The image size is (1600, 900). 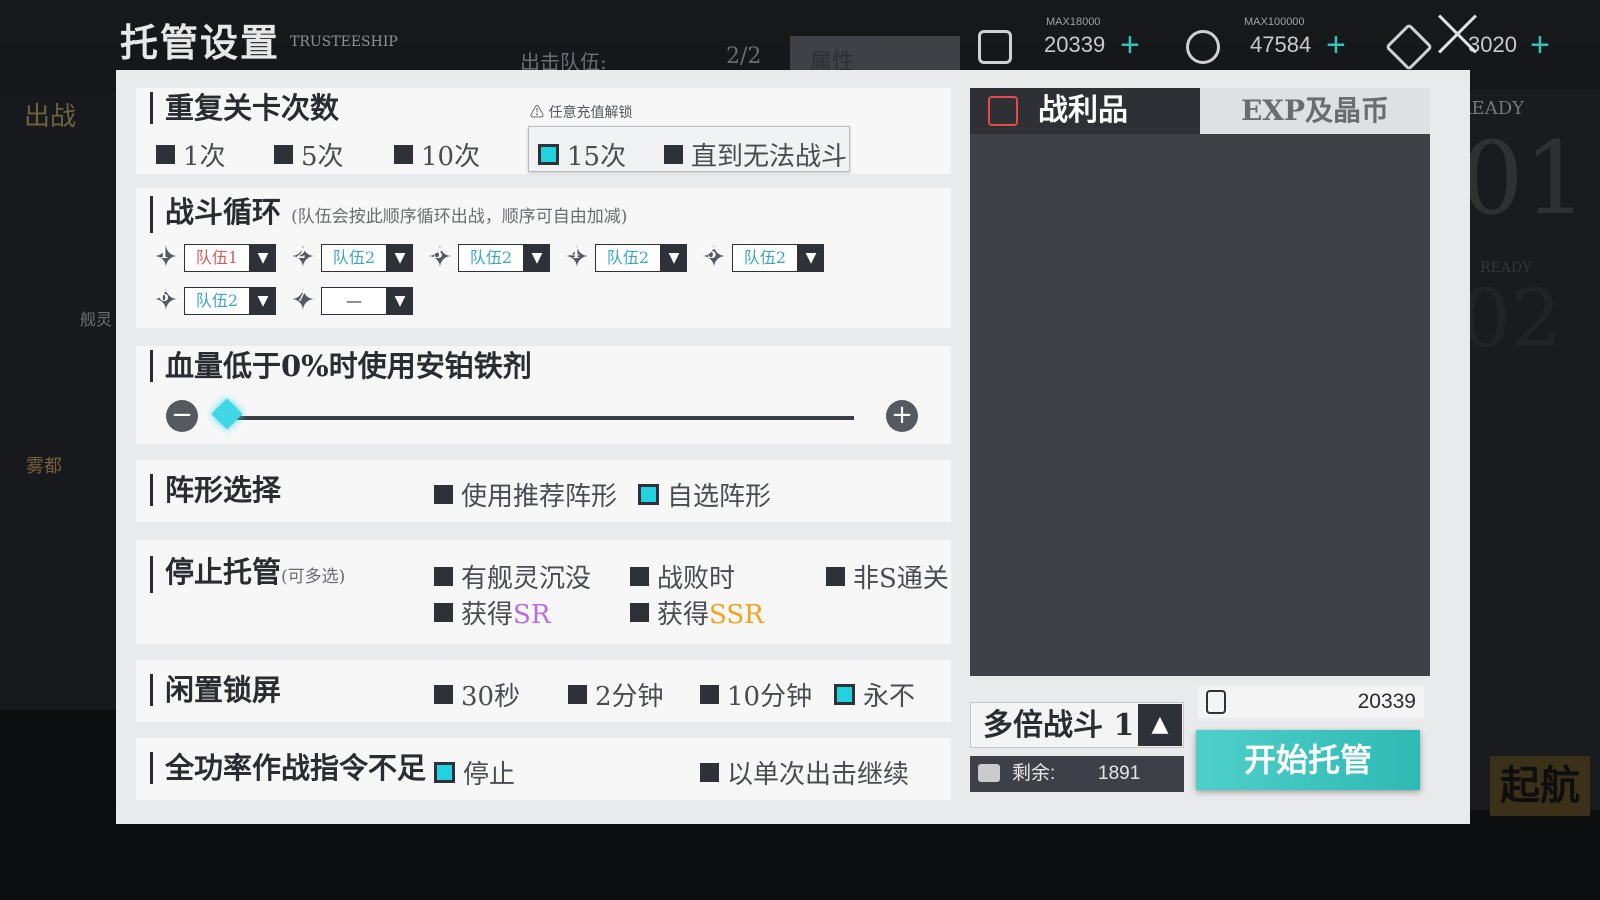 What do you see at coordinates (489, 775) in the screenshot?
I see `option-label: 停止` at bounding box center [489, 775].